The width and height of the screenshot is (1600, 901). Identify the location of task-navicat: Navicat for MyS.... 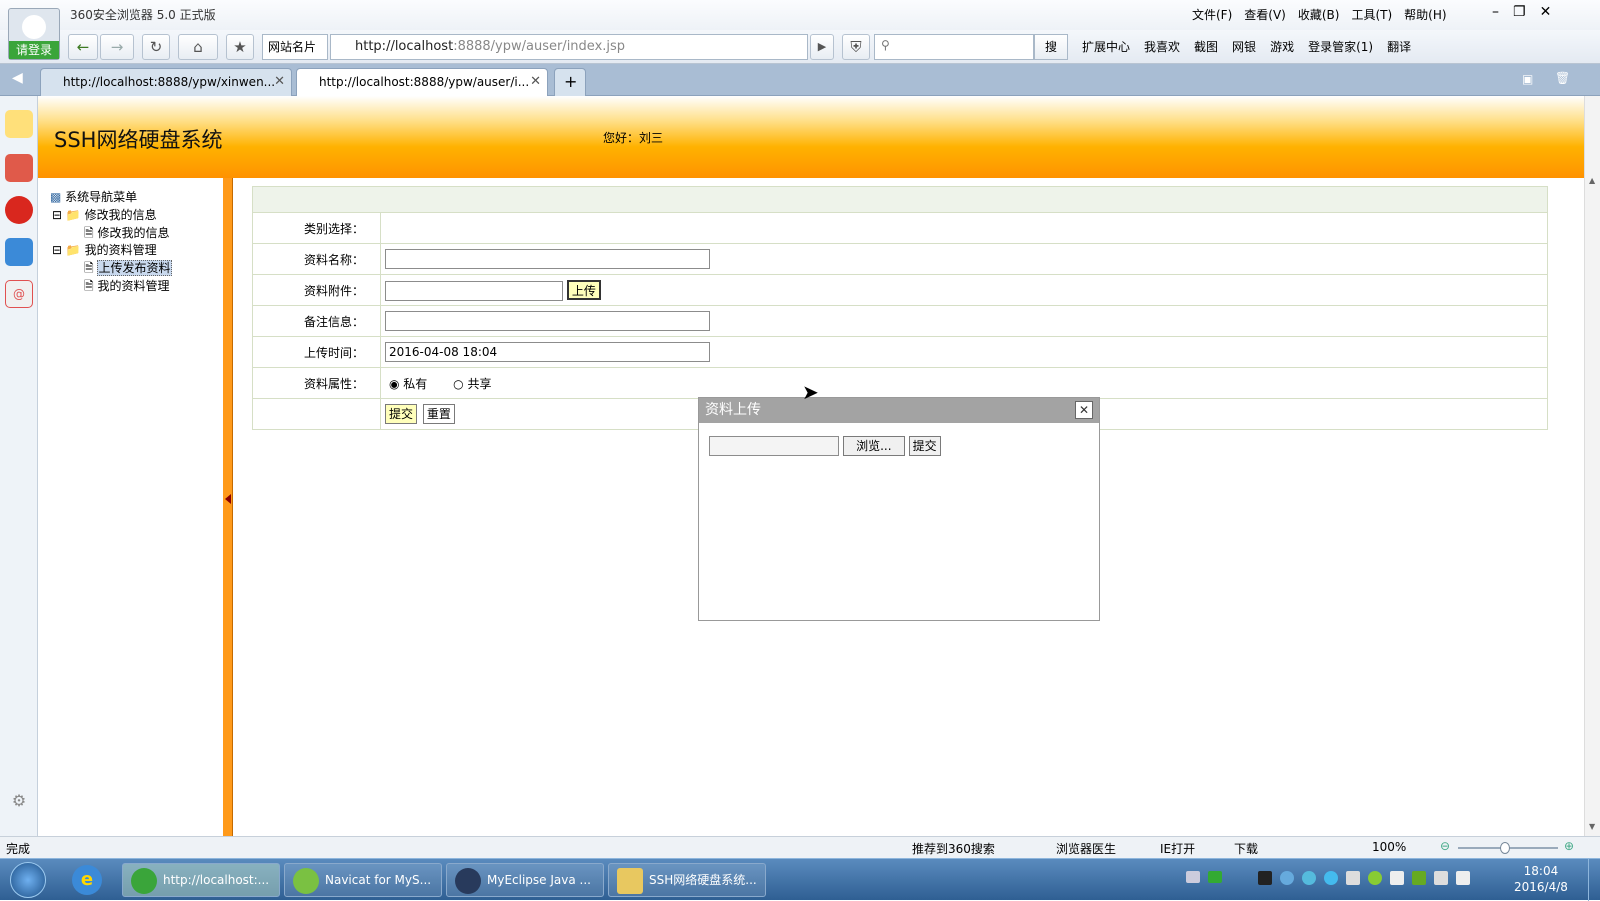
(363, 880).